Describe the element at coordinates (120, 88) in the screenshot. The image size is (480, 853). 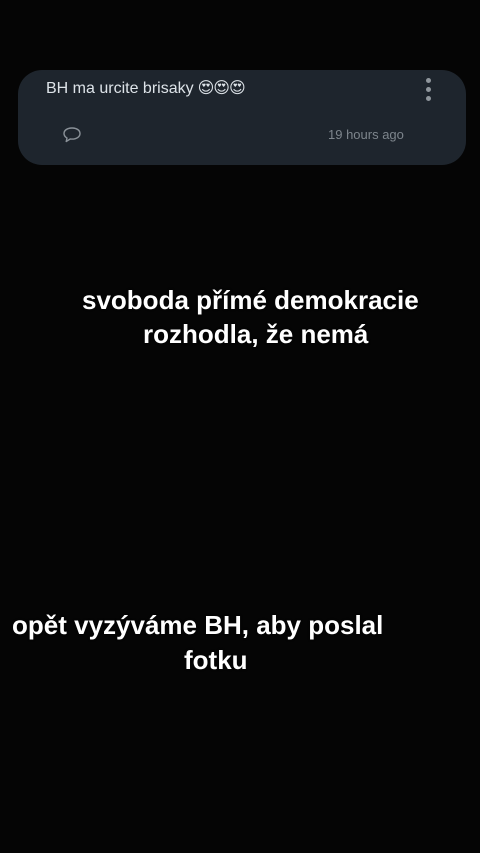
I see `comment-text: BH ma urcite brisaky` at that location.